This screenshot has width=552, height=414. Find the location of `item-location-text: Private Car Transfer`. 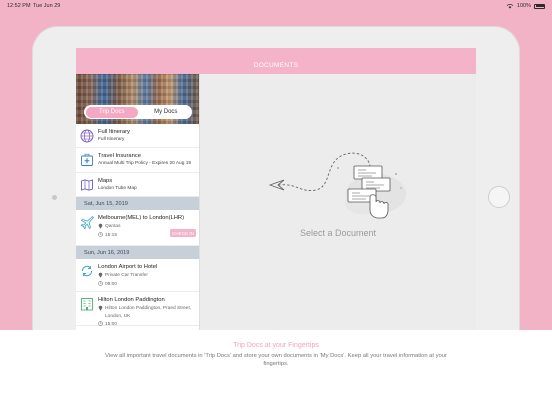

item-location-text: Private Car Transfer is located at coordinates (126, 275).